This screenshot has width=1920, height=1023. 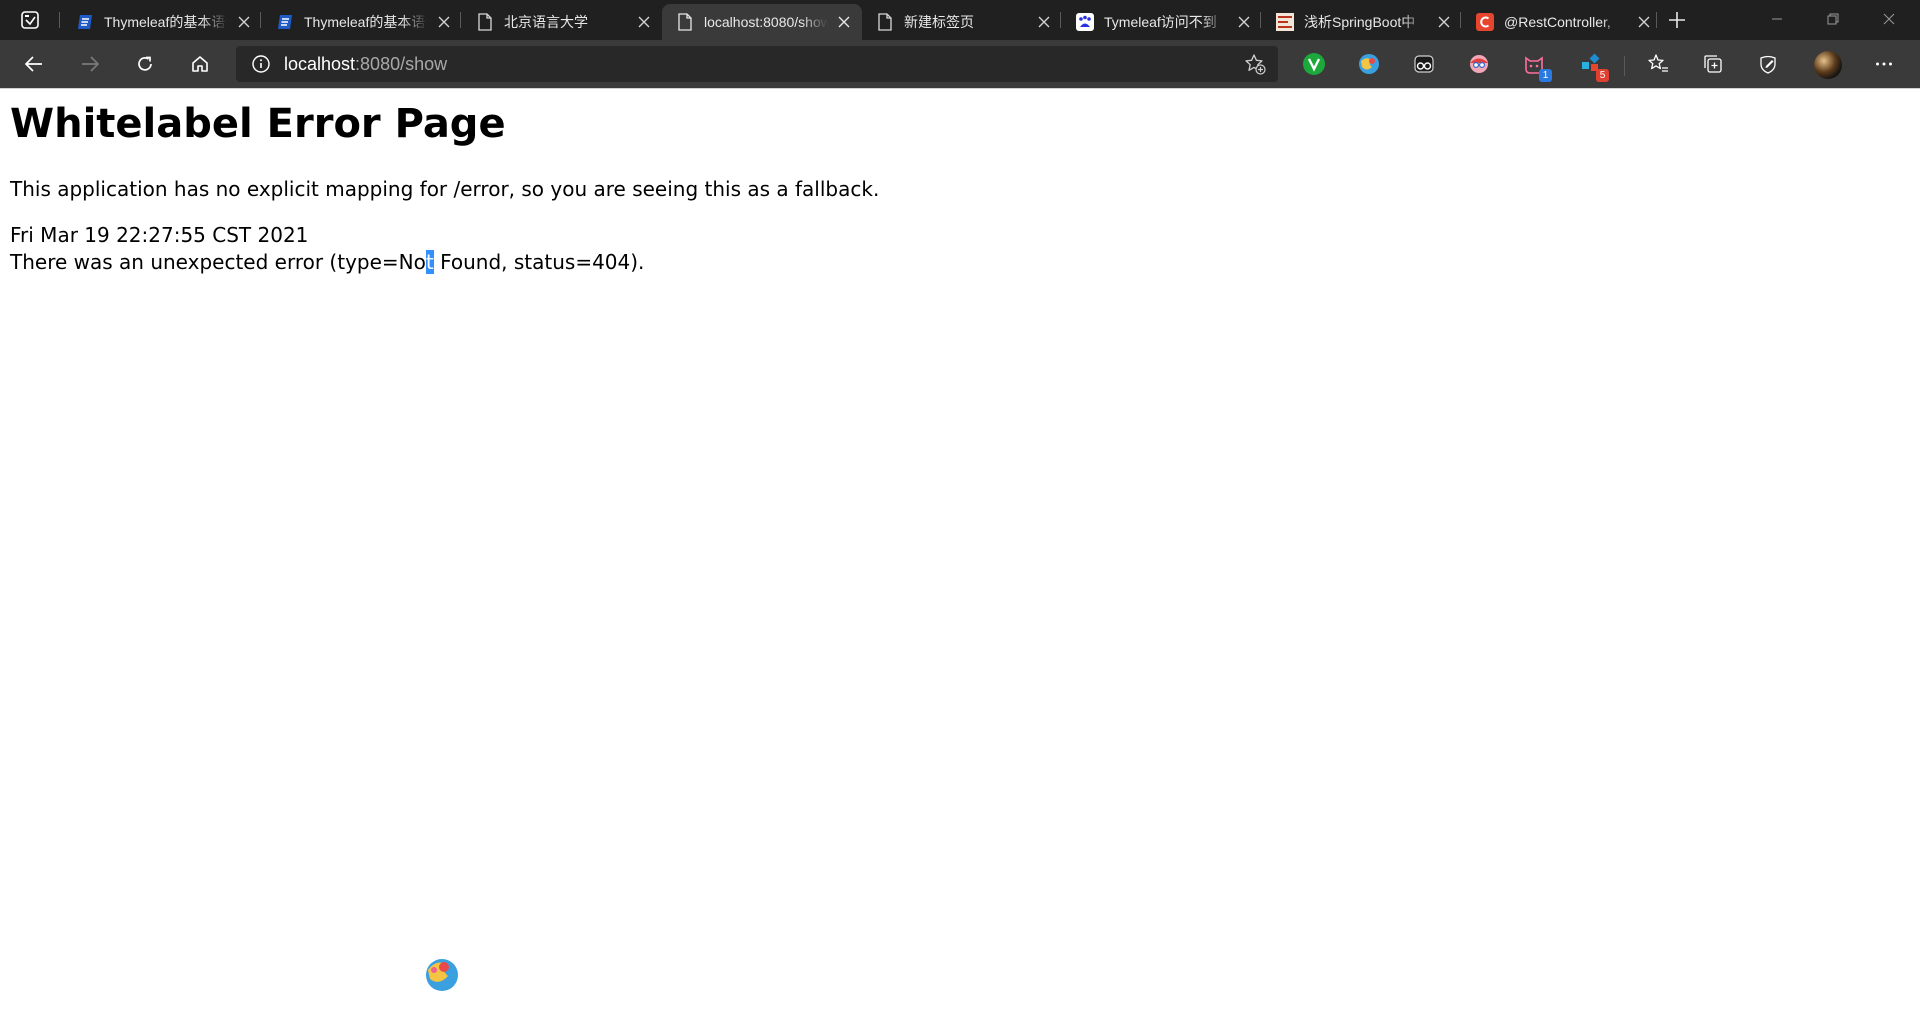 I want to click on minimize-icon, so click(x=1777, y=19).